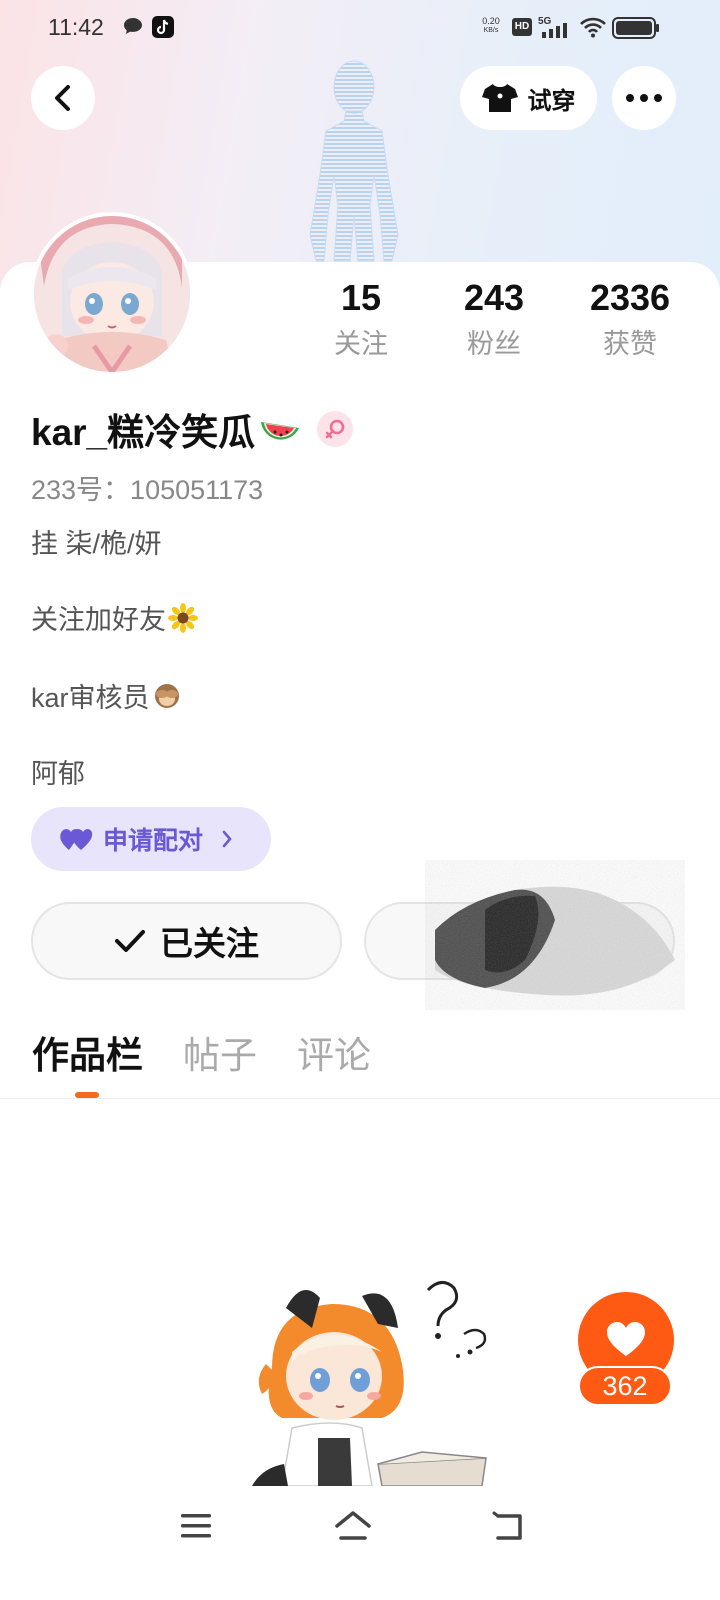 This screenshot has height=1600, width=720. I want to click on fans-count: 243, so click(494, 297).